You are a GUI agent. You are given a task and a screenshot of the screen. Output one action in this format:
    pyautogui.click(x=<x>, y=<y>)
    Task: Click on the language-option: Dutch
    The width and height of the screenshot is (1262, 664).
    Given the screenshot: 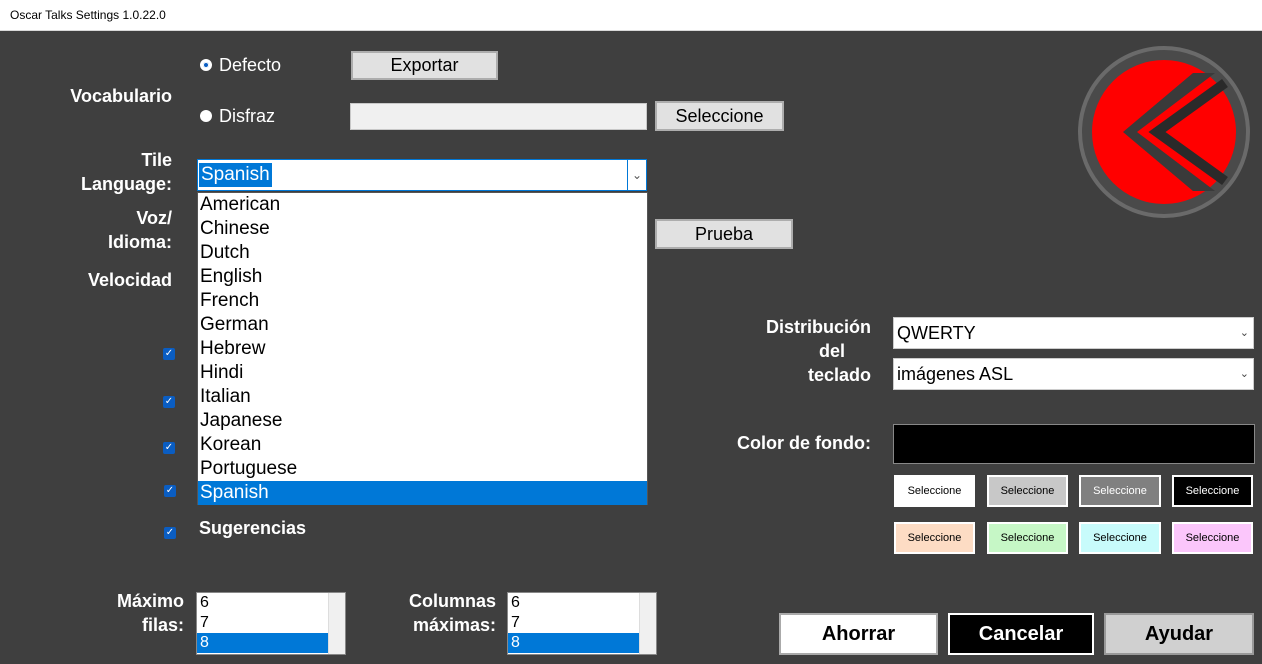 What is the action you would take?
    pyautogui.click(x=422, y=253)
    